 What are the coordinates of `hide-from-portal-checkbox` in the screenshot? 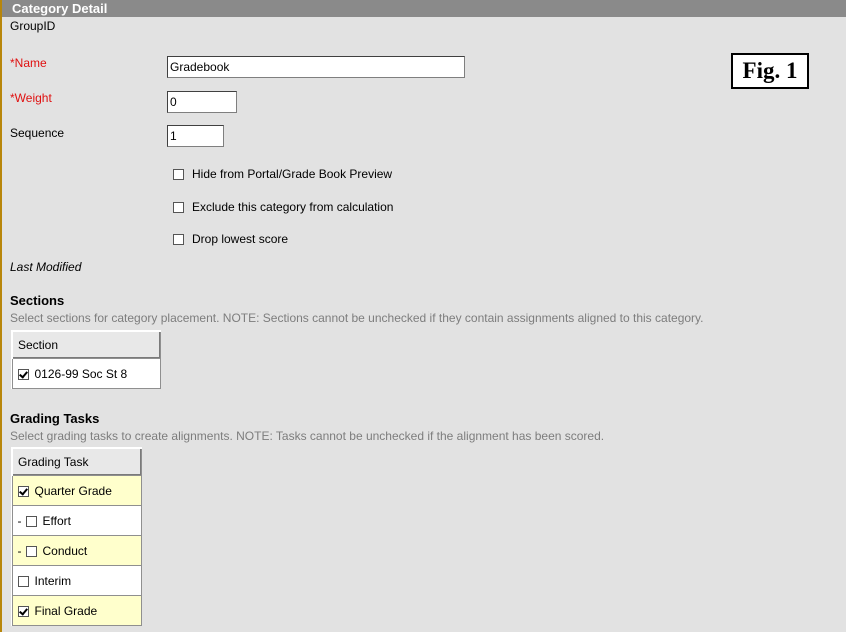 It's located at (178, 175).